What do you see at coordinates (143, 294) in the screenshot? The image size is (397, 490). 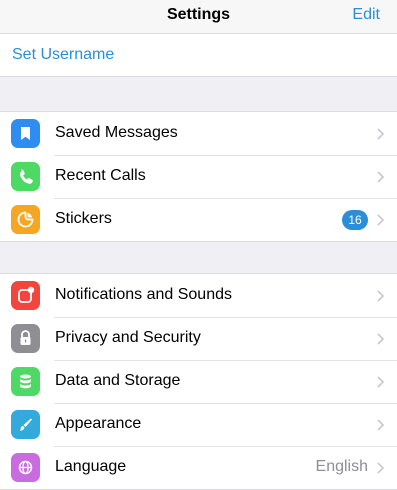 I see `notifications-and-sounds-label: Notifications and Sounds` at bounding box center [143, 294].